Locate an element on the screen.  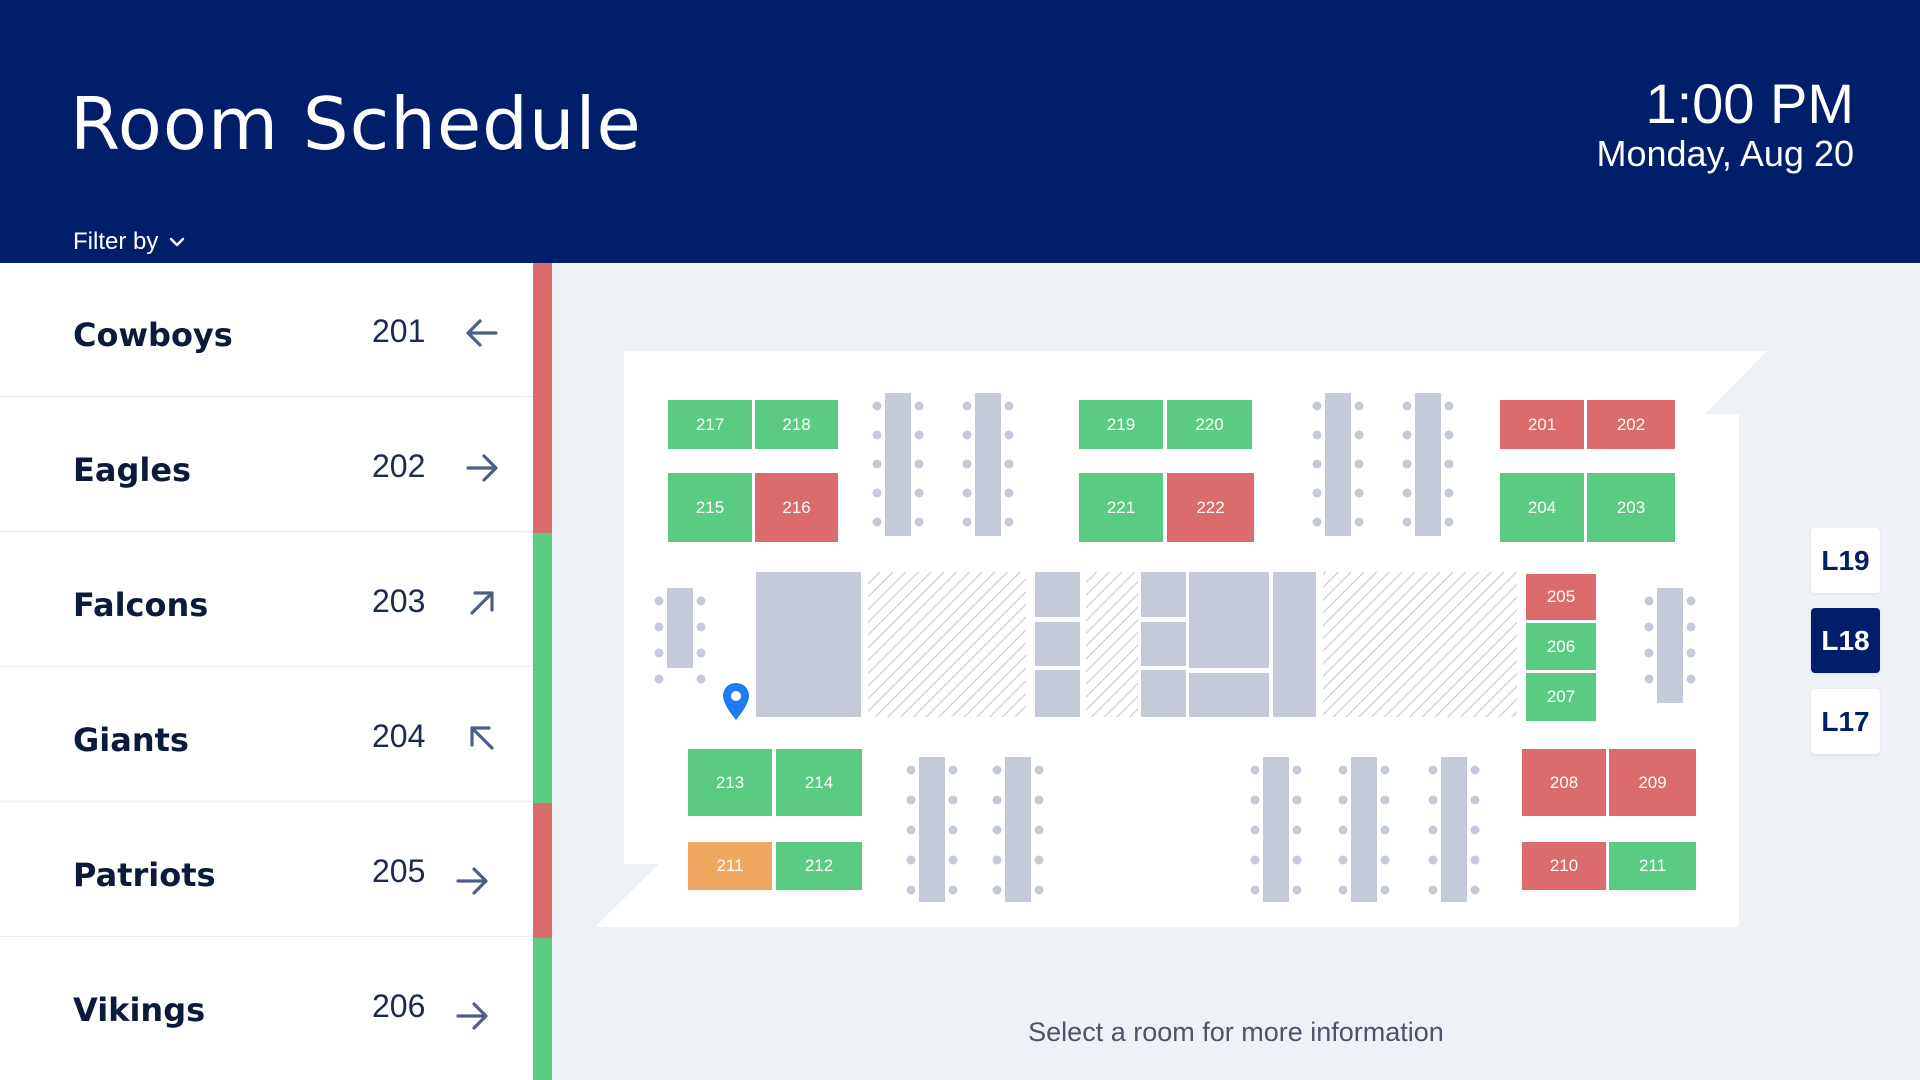
map-room: 208 is located at coordinates (1564, 782).